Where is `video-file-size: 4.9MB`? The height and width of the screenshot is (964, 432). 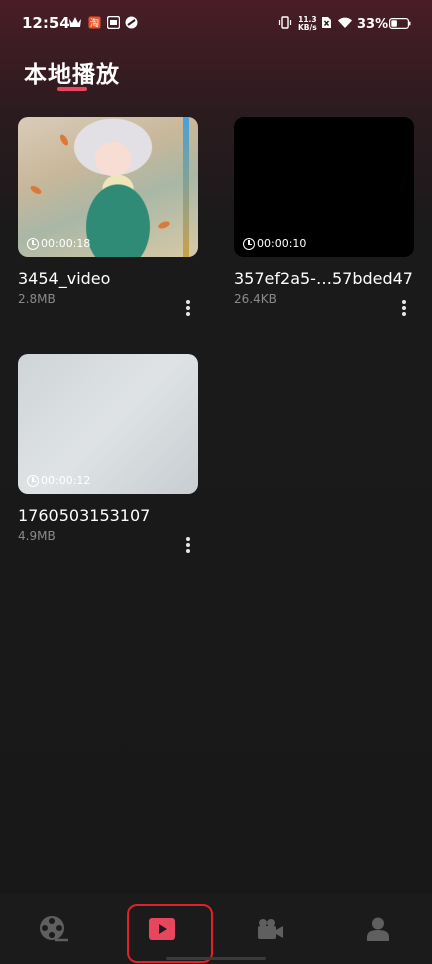
video-file-size: 4.9MB is located at coordinates (37, 536).